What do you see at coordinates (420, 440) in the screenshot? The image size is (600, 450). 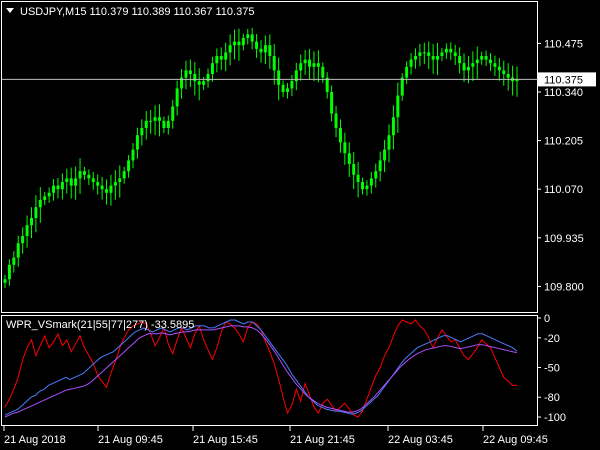 I see `x-tick-label: 22 Aug 03:45` at bounding box center [420, 440].